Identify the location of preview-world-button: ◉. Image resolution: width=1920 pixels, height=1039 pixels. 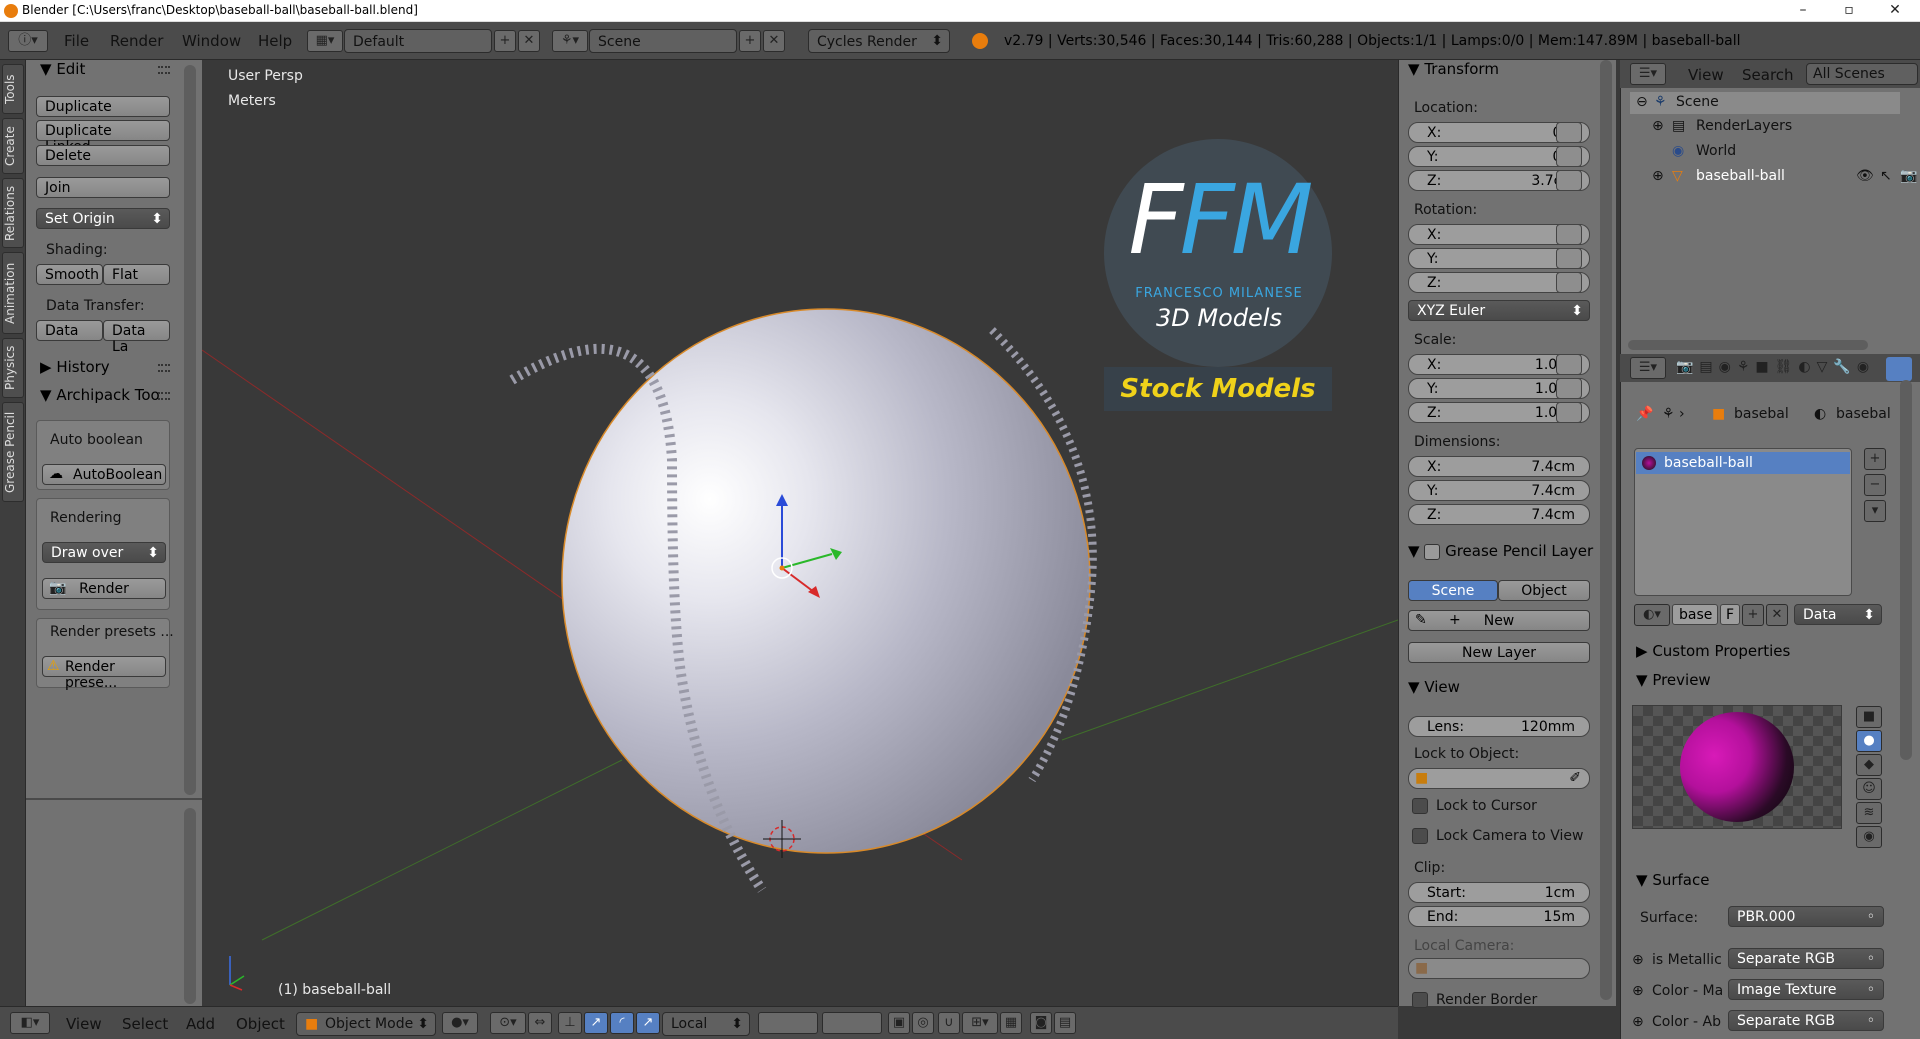
(1869, 837).